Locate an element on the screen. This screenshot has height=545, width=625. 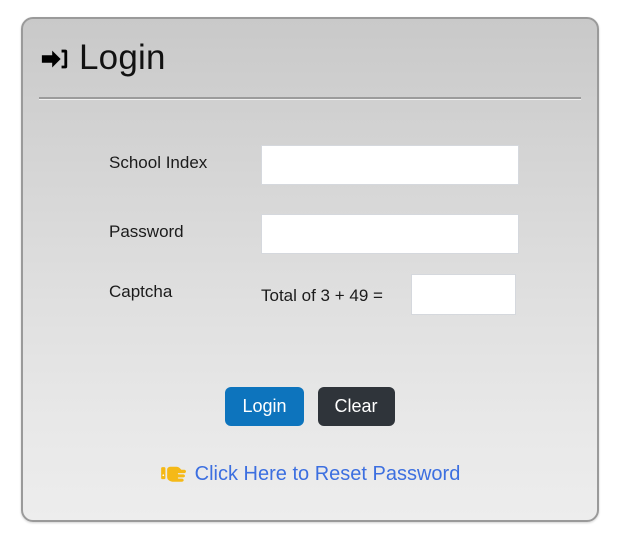
captcha-input is located at coordinates (463, 294).